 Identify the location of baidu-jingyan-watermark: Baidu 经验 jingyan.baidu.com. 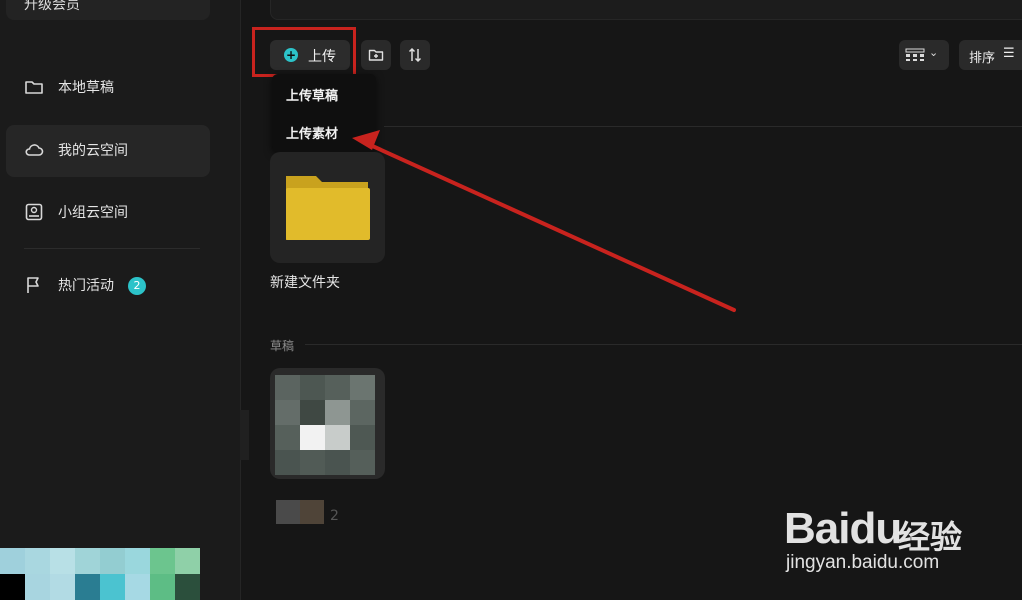
(884, 534).